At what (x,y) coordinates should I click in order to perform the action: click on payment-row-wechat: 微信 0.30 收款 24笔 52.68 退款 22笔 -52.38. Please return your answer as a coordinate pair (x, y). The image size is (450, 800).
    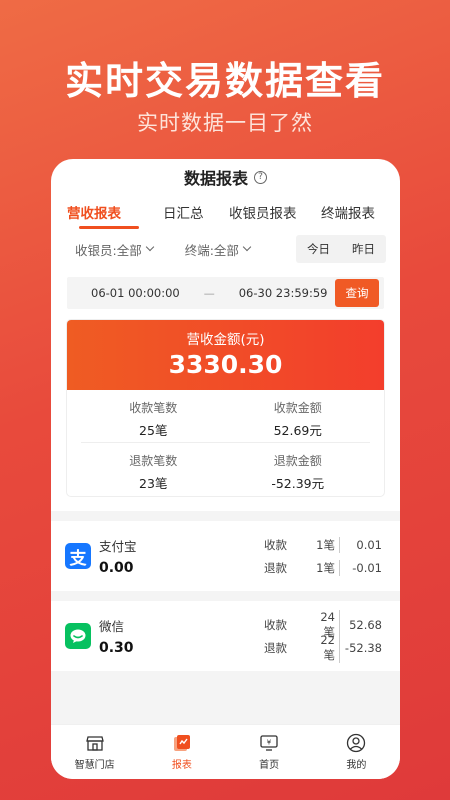
    Looking at the image, I should click on (225, 636).